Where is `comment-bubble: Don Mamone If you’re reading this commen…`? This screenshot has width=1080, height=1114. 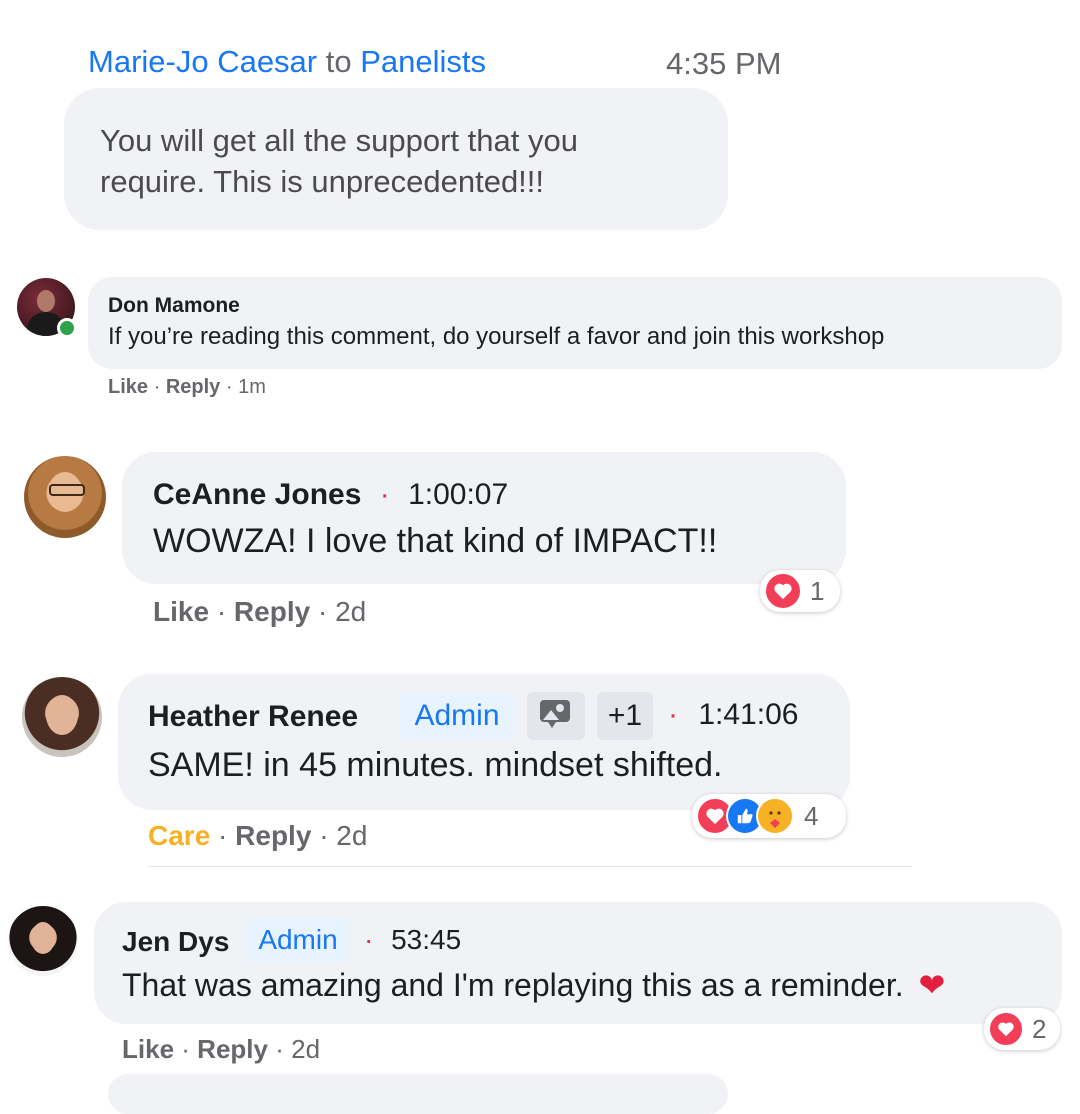
comment-bubble: Don Mamone If you’re reading this commen… is located at coordinates (575, 323).